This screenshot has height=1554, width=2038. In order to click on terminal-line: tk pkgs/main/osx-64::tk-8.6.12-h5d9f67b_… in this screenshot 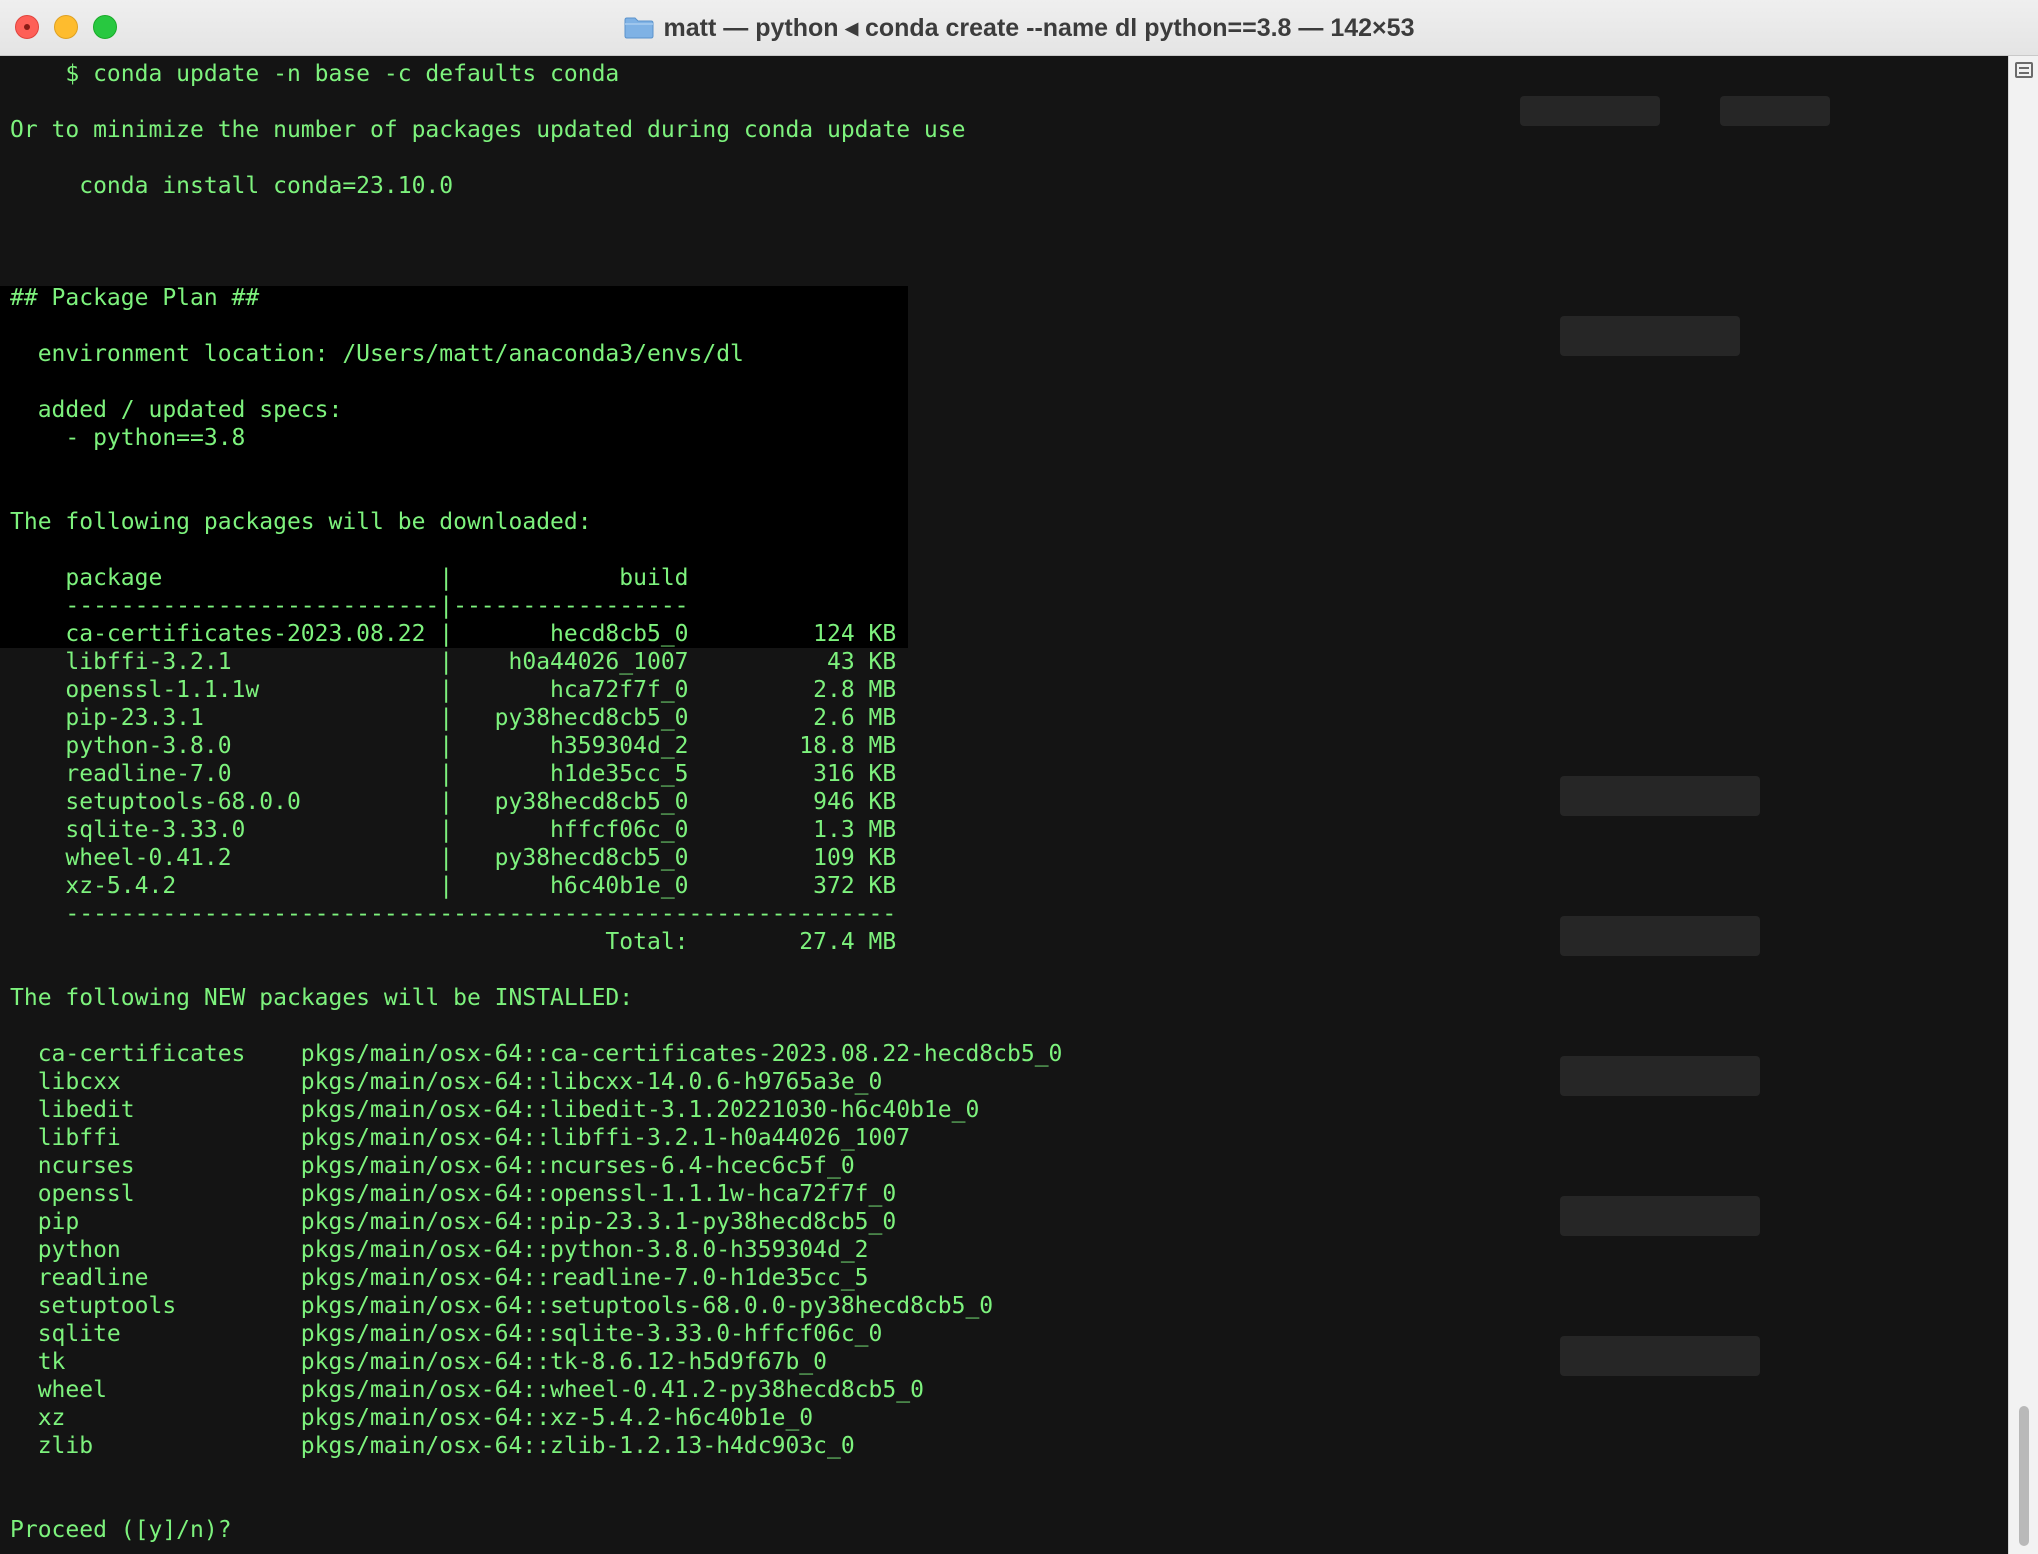, I will do `click(418, 1362)`.